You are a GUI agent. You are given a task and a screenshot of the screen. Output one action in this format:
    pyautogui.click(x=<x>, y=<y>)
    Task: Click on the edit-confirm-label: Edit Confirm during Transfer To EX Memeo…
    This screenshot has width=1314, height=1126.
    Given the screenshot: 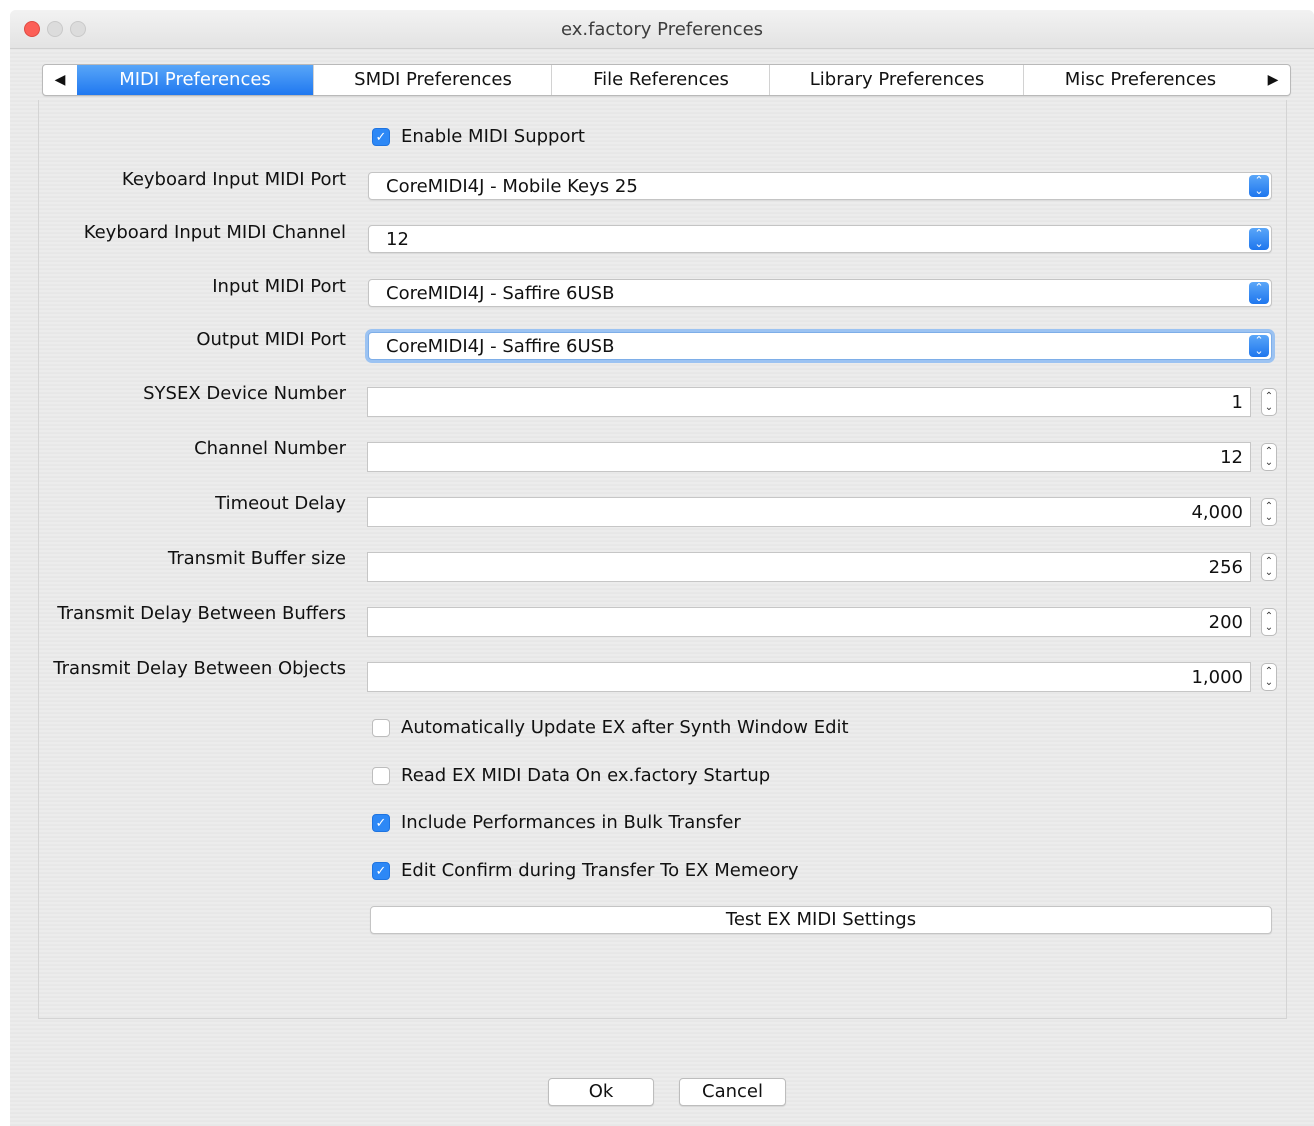 What is the action you would take?
    pyautogui.click(x=600, y=870)
    